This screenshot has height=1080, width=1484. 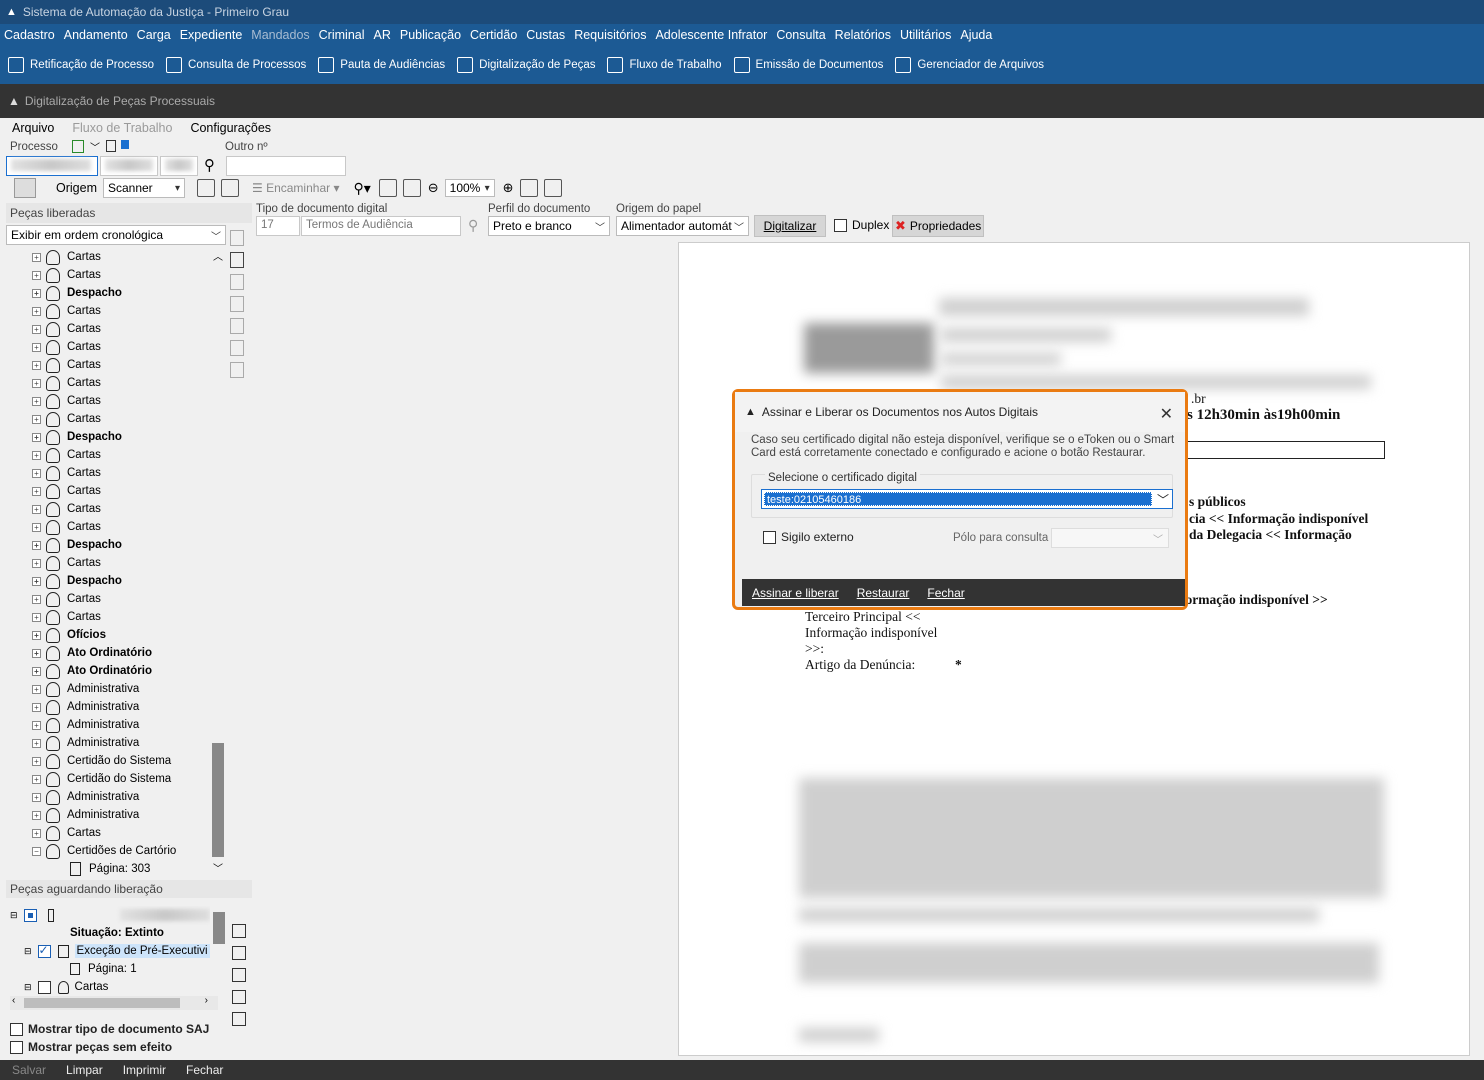 I want to click on process-year-input, so click(x=129, y=166).